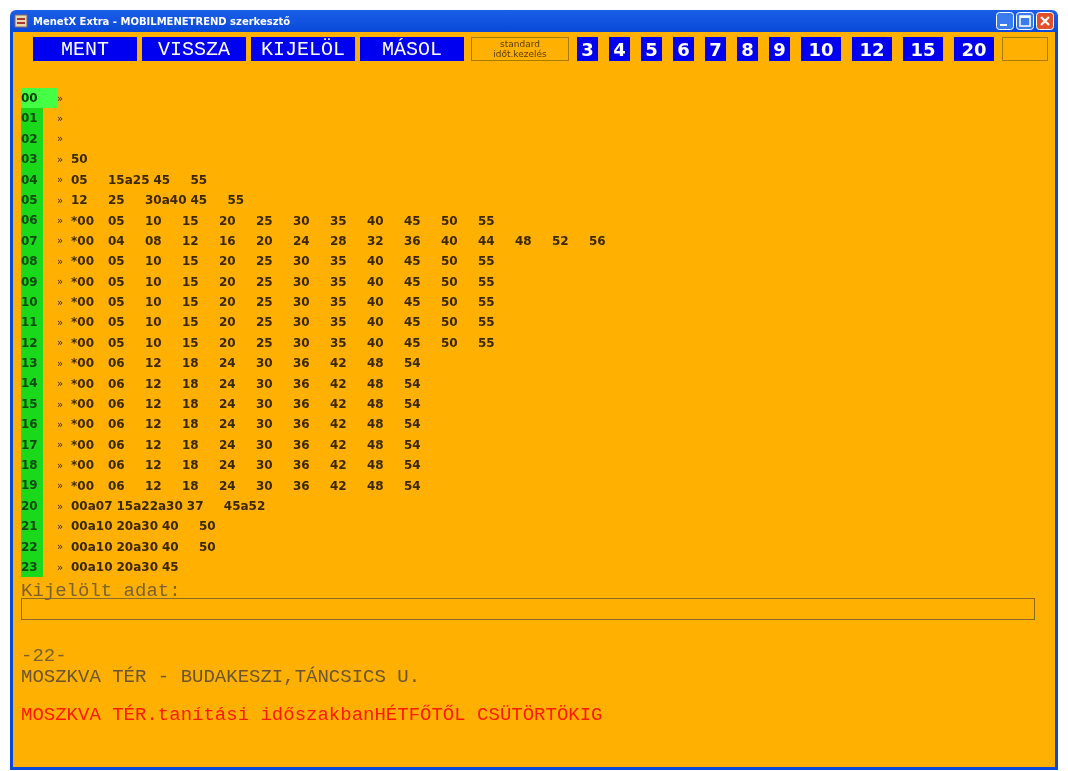 Image resolution: width=1068 pixels, height=771 pixels. I want to click on hour-label: 21, so click(32, 526).